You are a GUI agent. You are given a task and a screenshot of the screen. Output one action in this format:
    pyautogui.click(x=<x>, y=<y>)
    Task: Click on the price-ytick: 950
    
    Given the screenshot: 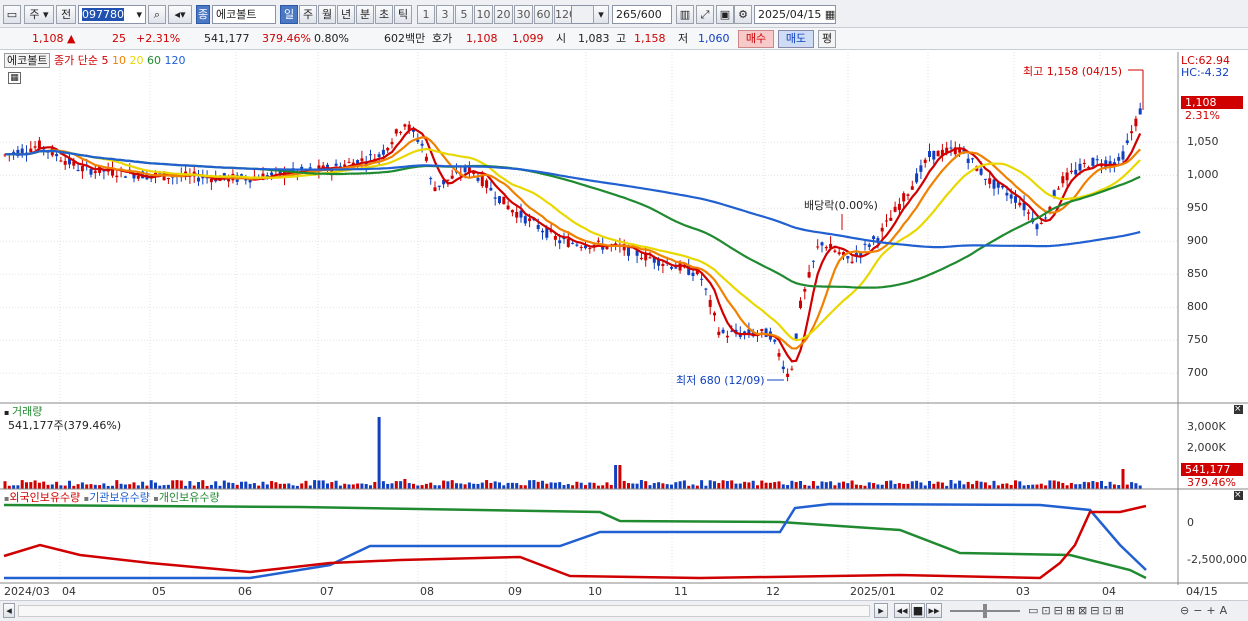 What is the action you would take?
    pyautogui.click(x=1197, y=208)
    